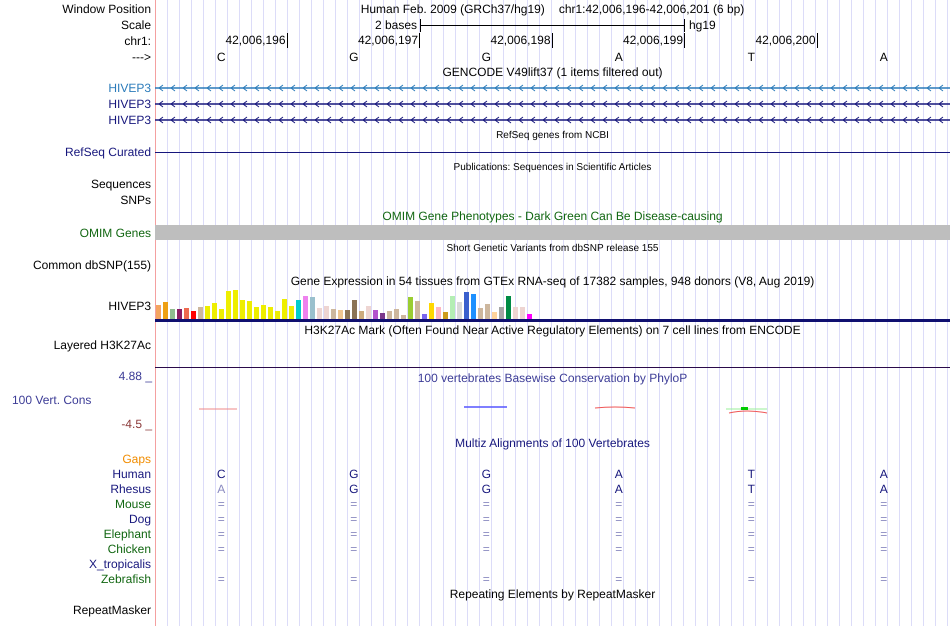 The height and width of the screenshot is (626, 950). Describe the element at coordinates (751, 57) in the screenshot. I see `base-letter: T` at that location.